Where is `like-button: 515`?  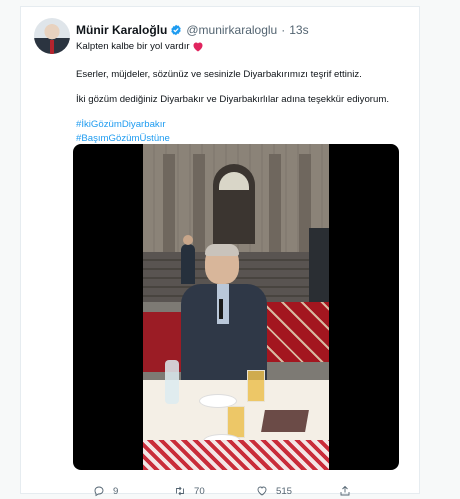 like-button: 515 is located at coordinates (274, 491).